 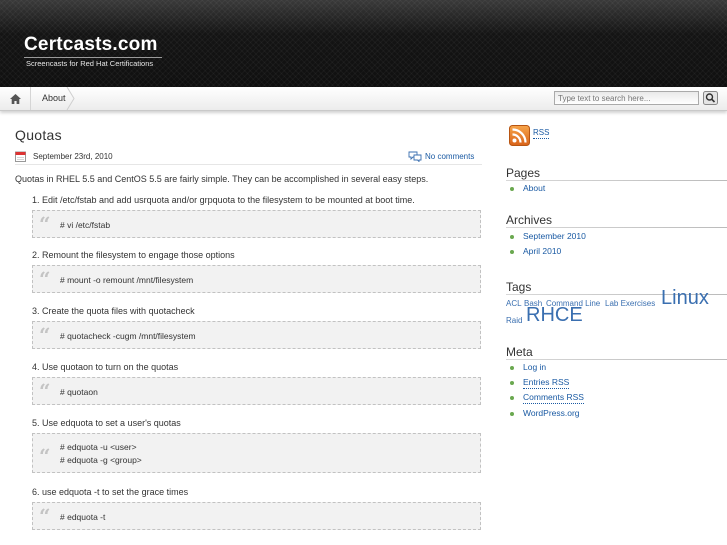 I want to click on calendar-icon, so click(x=20, y=156).